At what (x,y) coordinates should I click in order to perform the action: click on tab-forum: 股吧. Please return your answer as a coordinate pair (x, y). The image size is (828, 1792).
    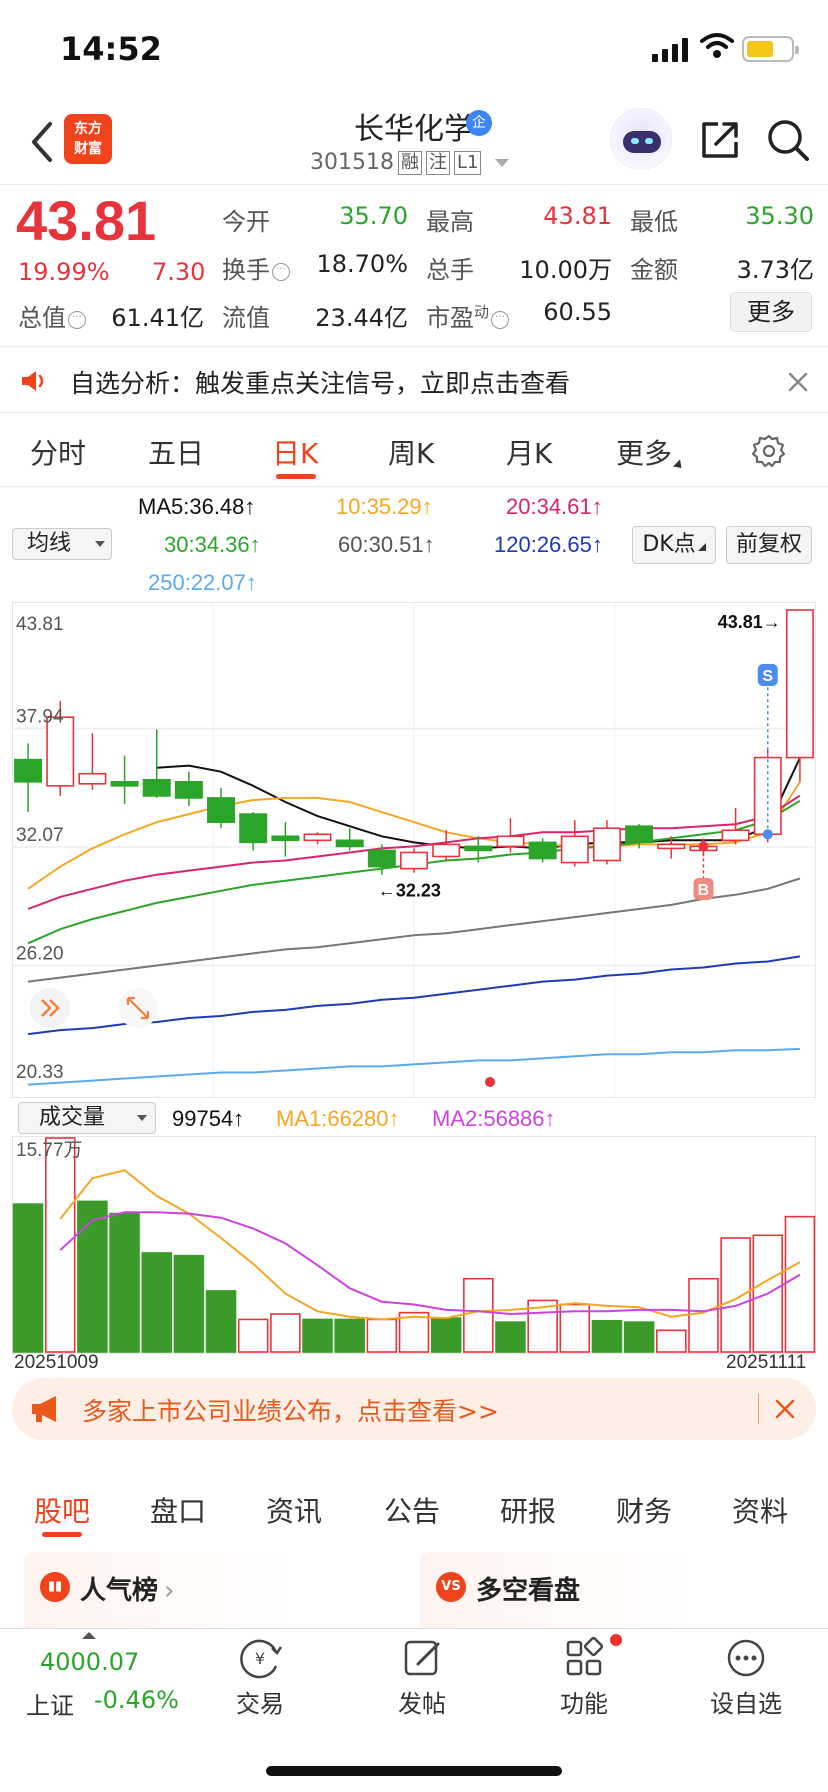
    Looking at the image, I should click on (62, 1510).